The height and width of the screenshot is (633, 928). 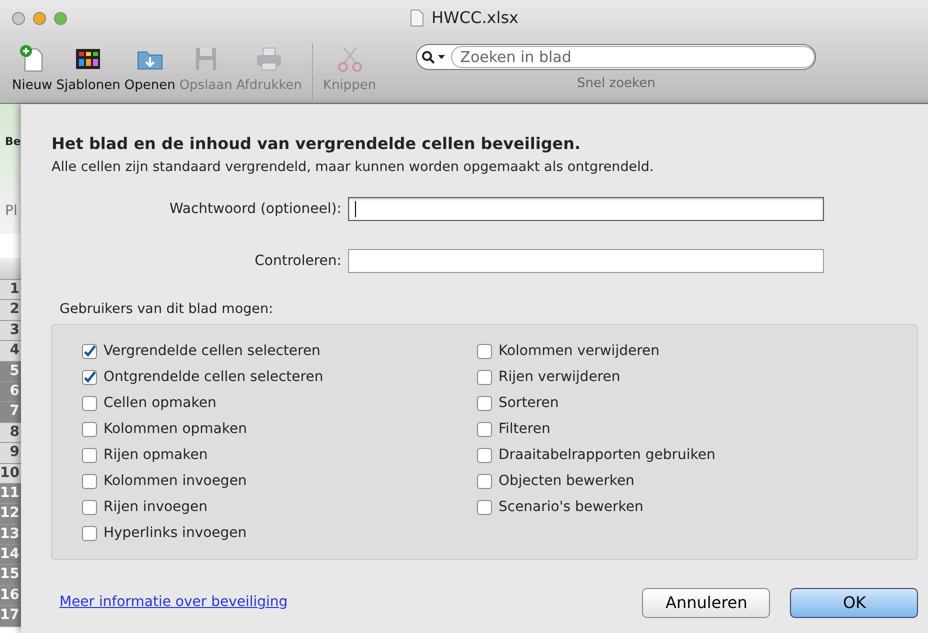 I want to click on toolbar-button: Sjablonen, so click(x=88, y=70).